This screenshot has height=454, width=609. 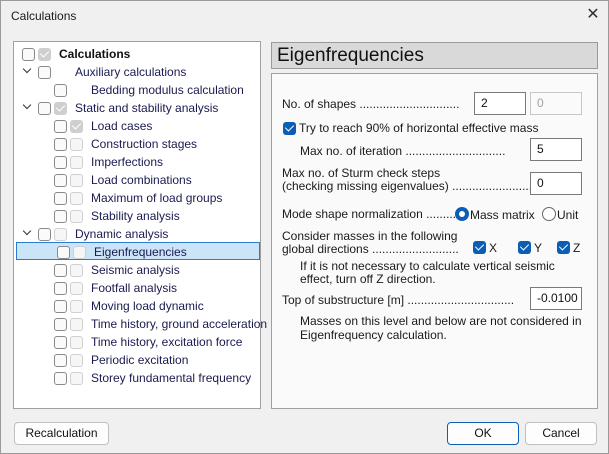 I want to click on direction-y-checkbox, so click(x=524, y=247).